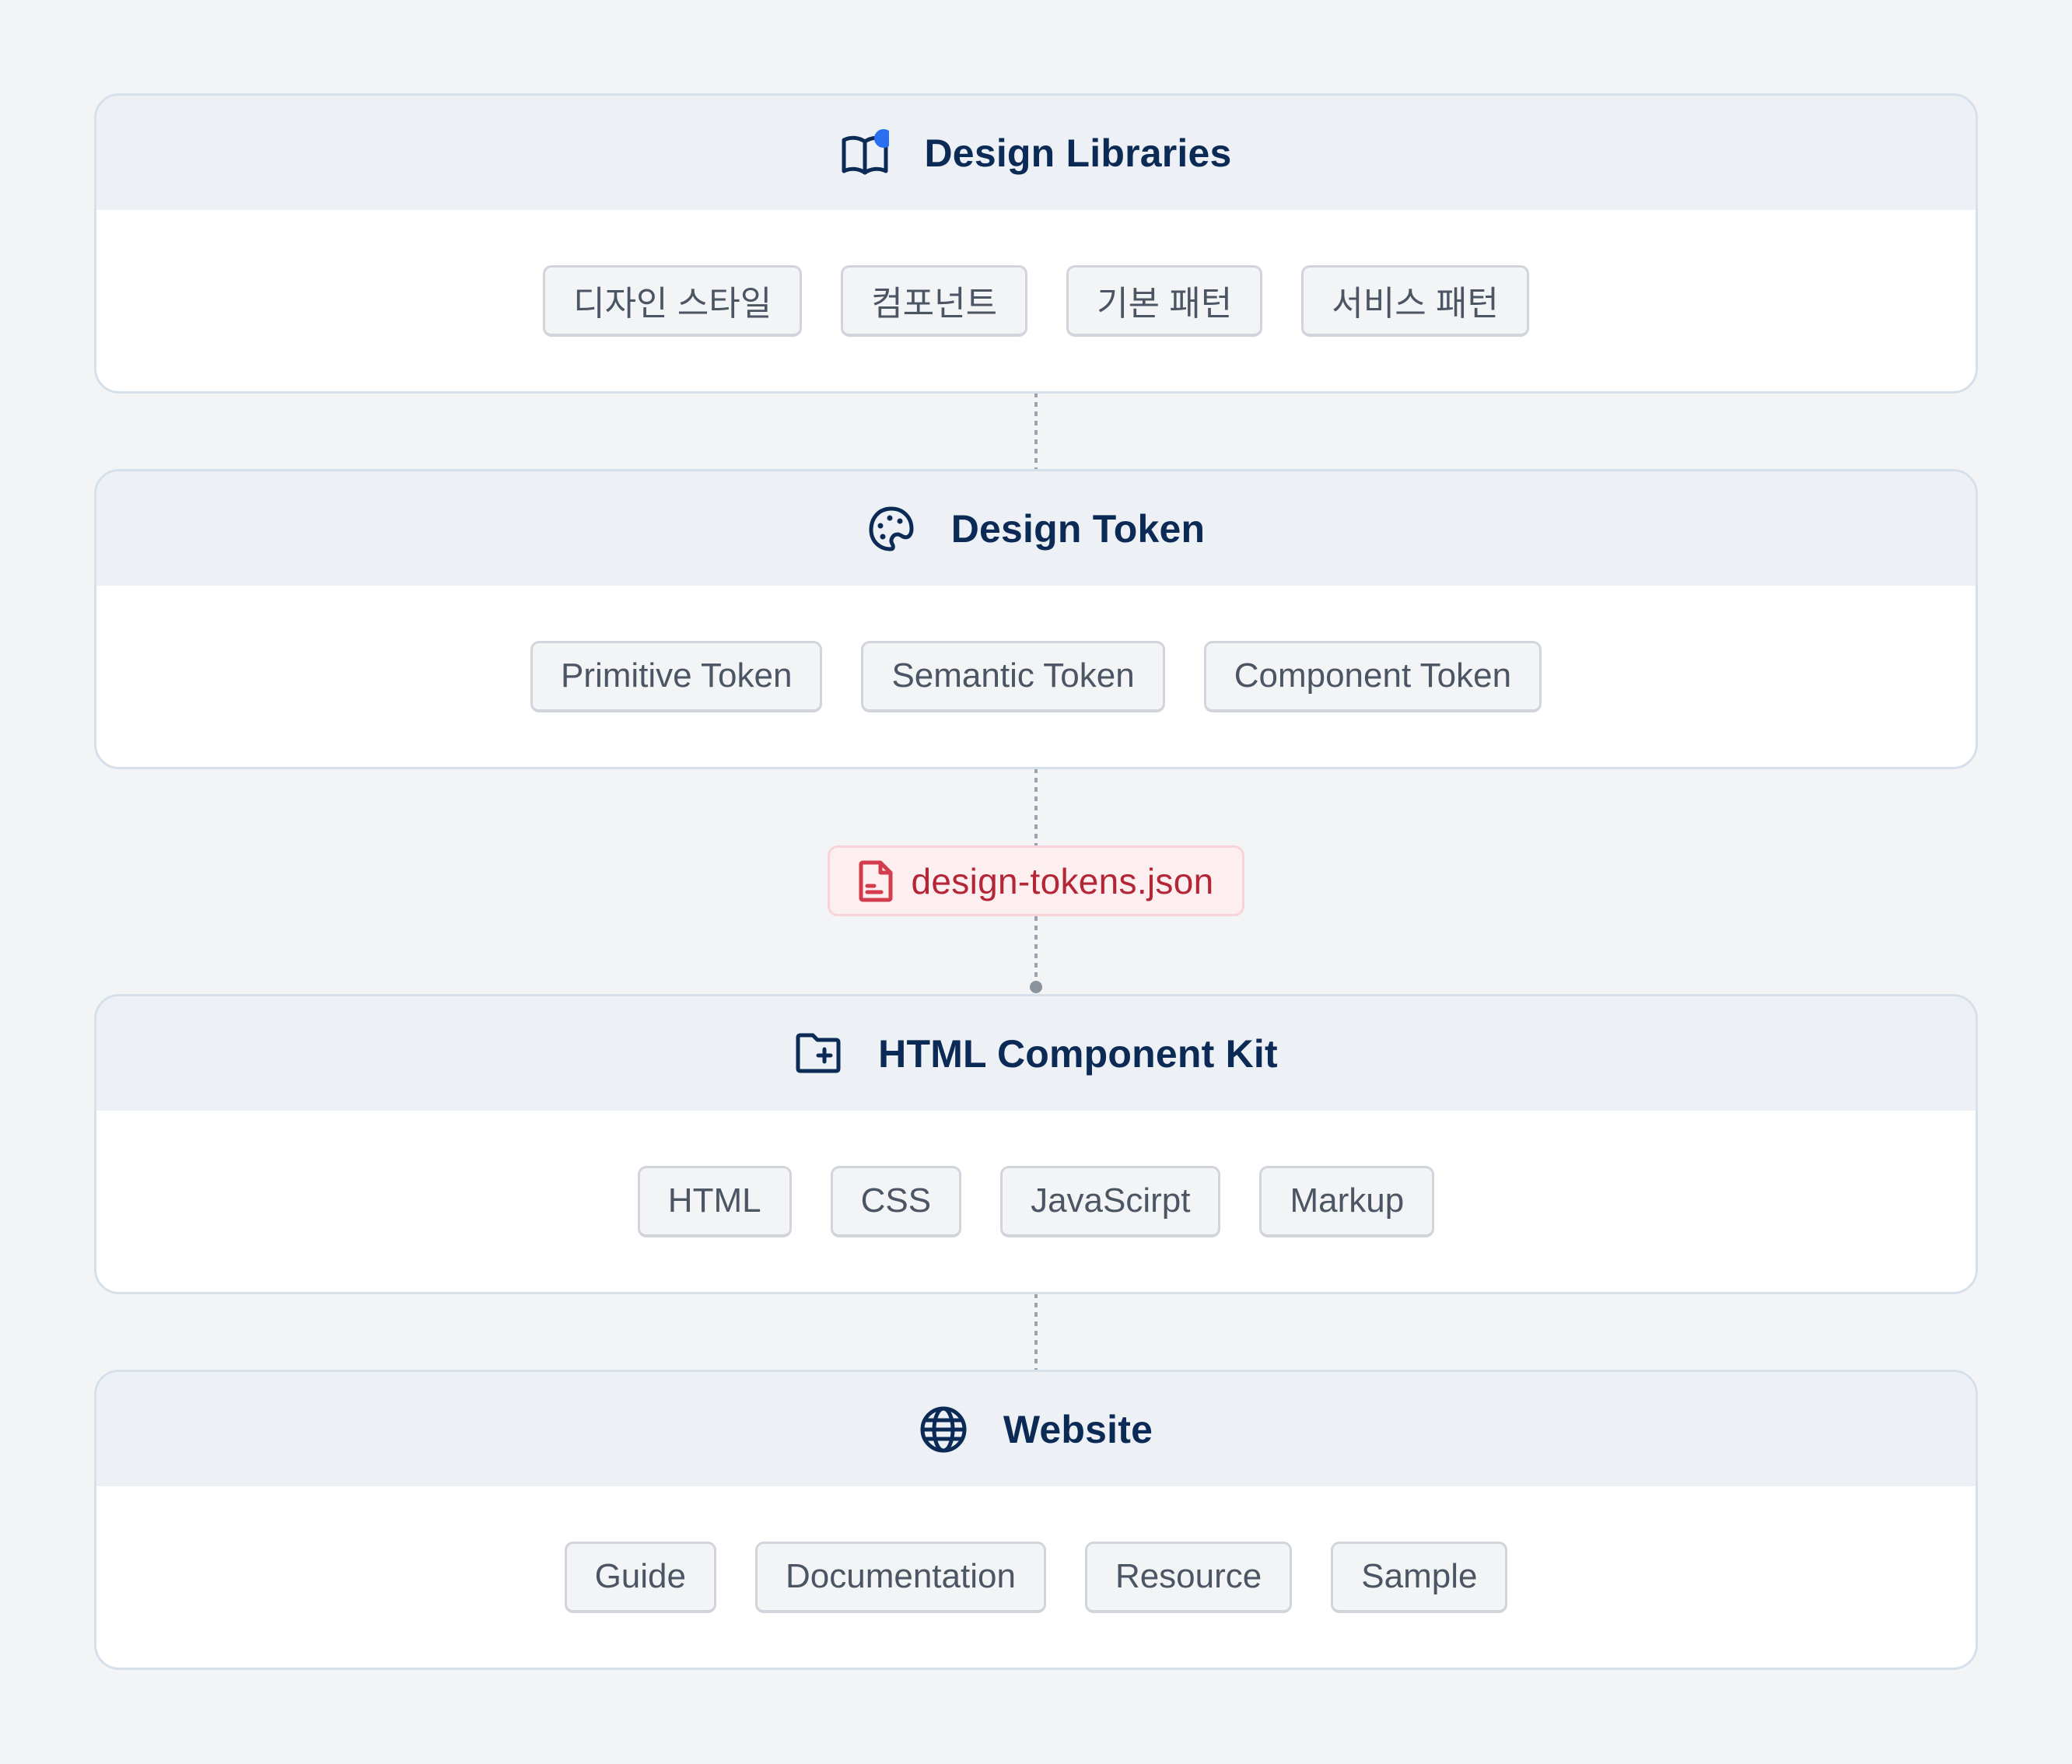 The height and width of the screenshot is (1764, 2072). What do you see at coordinates (1078, 153) in the screenshot?
I see `section-title: Design Libraries` at bounding box center [1078, 153].